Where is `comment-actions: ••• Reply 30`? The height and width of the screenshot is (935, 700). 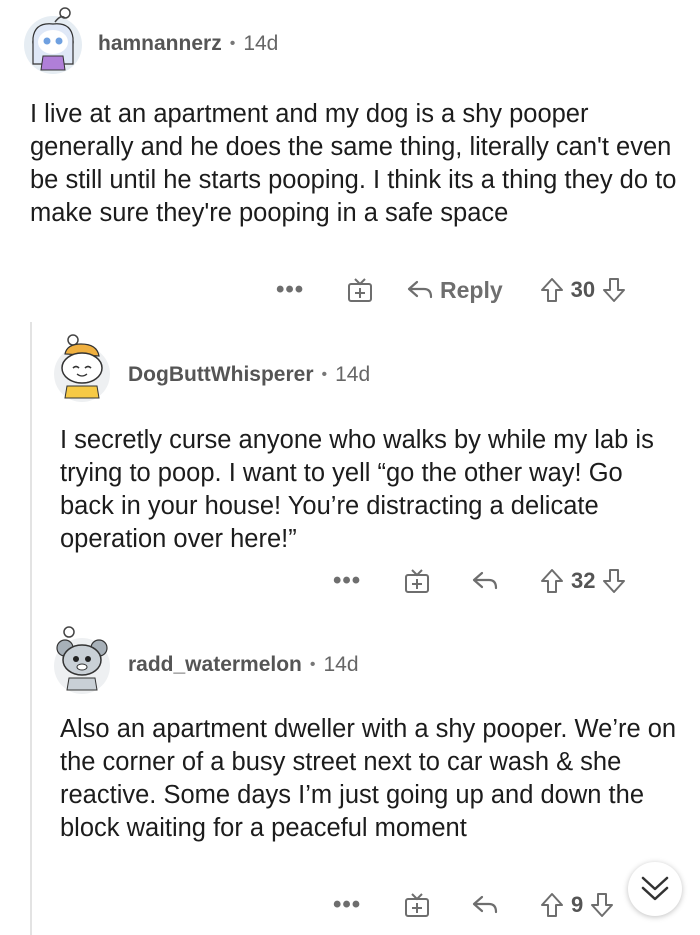
comment-actions: ••• Reply 30 is located at coordinates (476, 290).